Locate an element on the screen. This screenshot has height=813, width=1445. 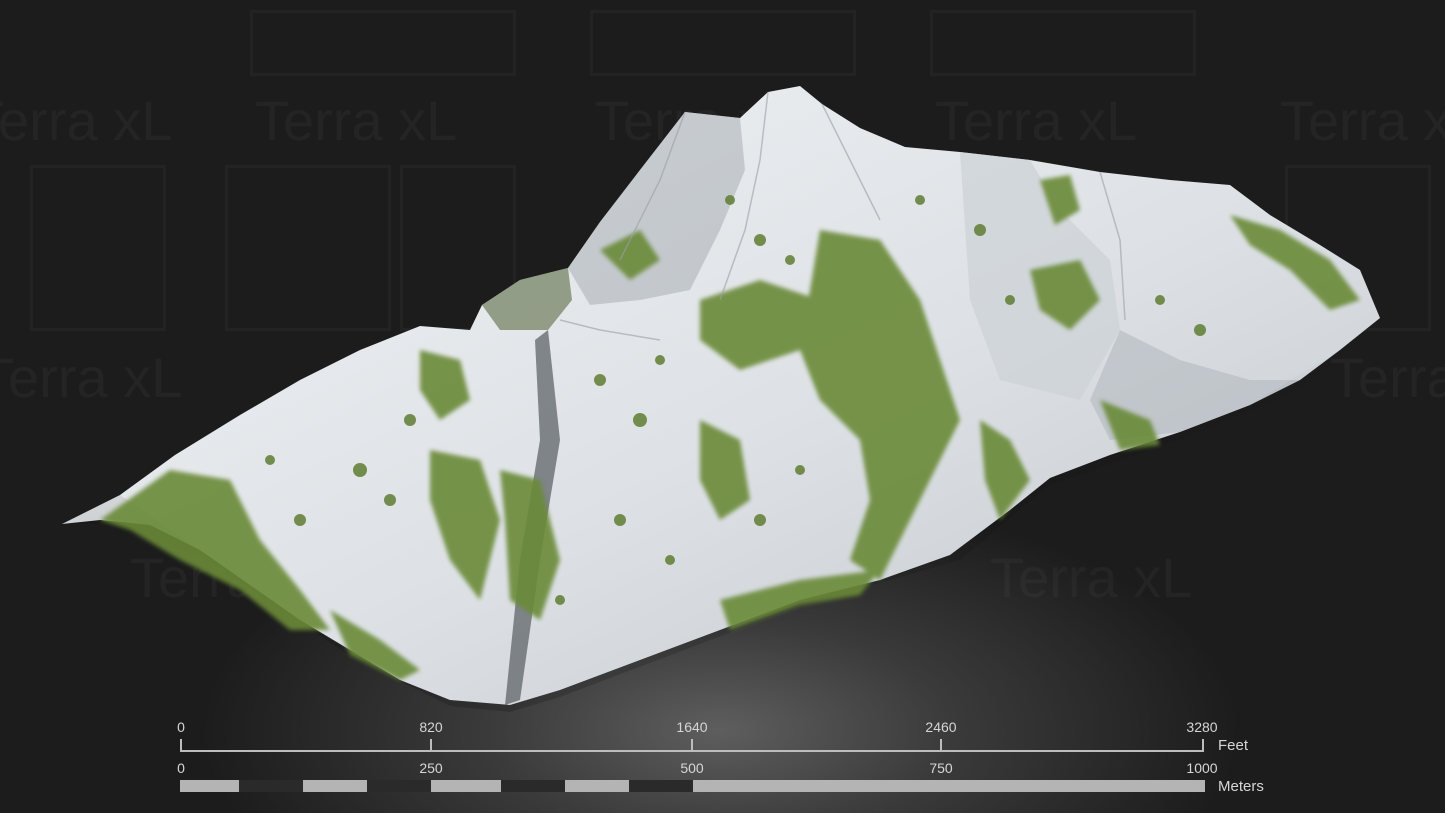
feet-unit-label: Feet is located at coordinates (1233, 745).